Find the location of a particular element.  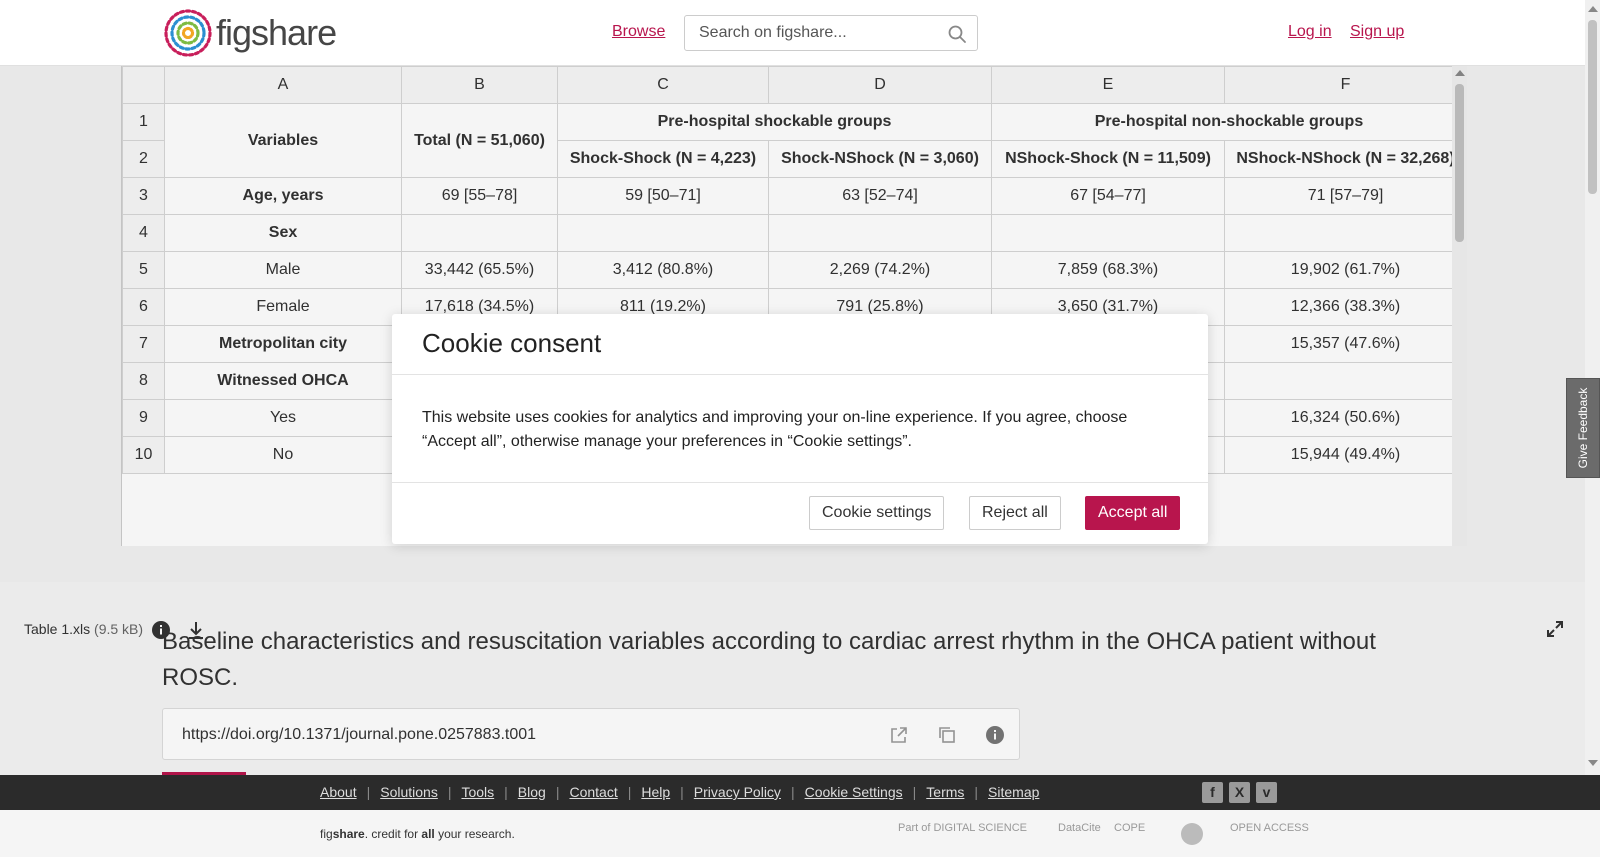

login-link: Log in is located at coordinates (1310, 32).